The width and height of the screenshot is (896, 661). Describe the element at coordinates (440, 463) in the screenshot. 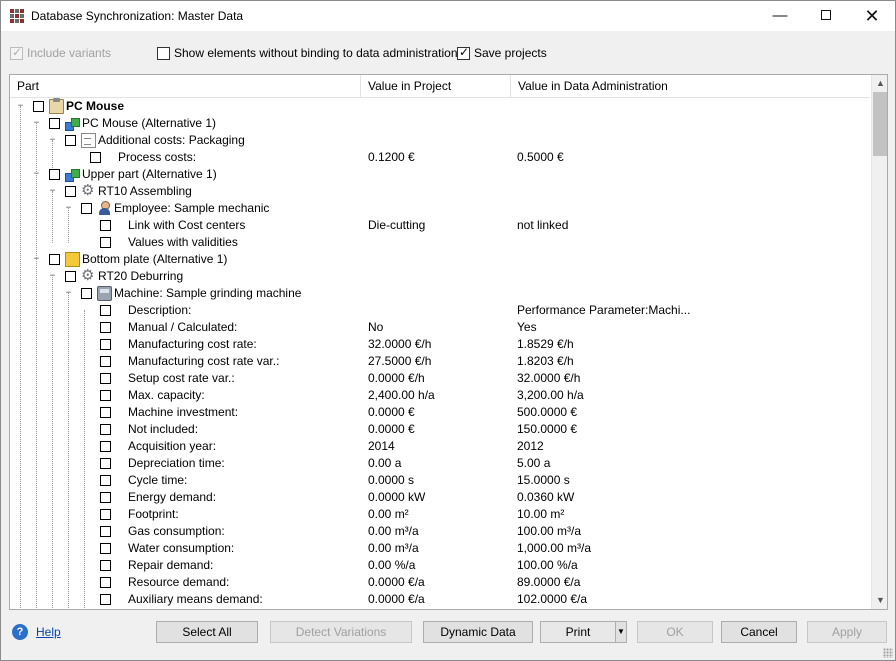

I see `tree-row: Depreciation time: 0.00 a 5.00 a` at that location.